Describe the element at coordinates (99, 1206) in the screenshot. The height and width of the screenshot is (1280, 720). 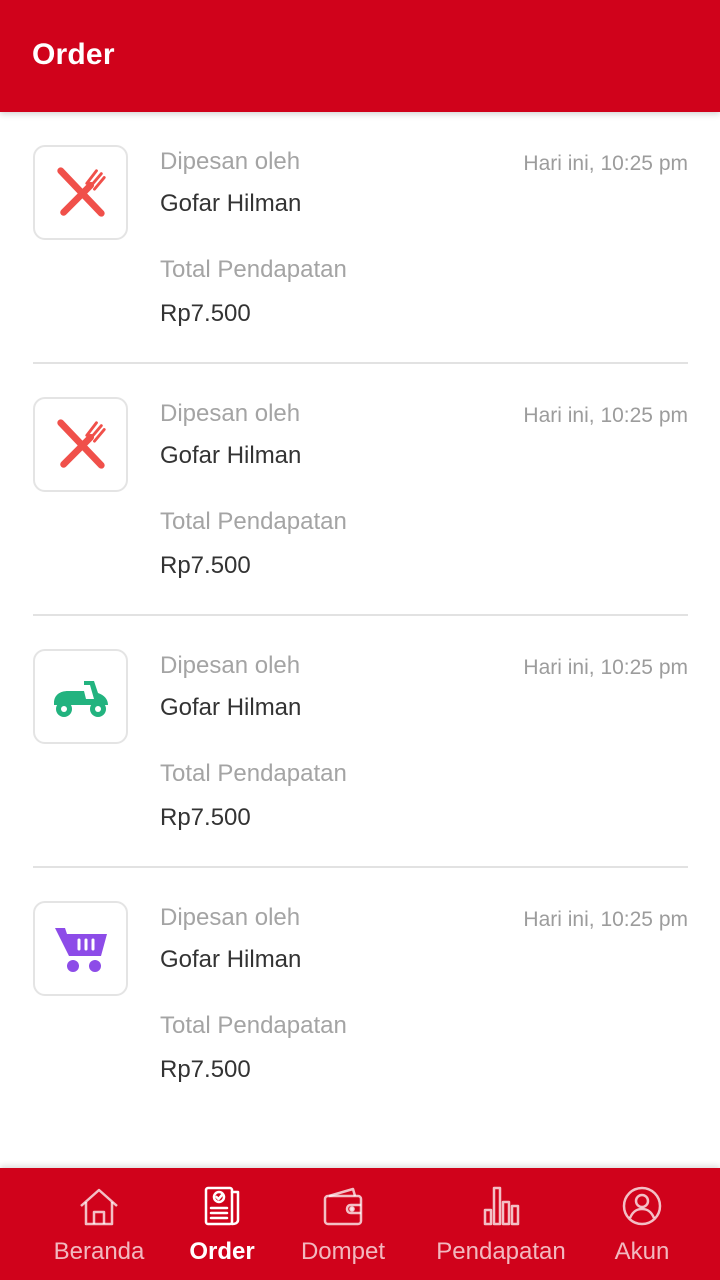
I see `home-icon` at that location.